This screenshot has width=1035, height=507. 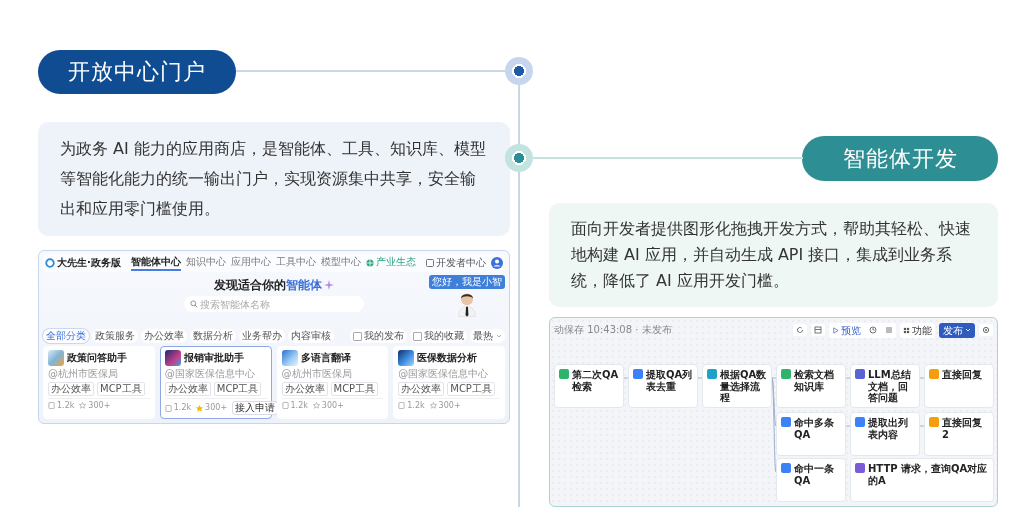 I want to click on workflow-node: 直接回复 2, so click(x=959, y=434).